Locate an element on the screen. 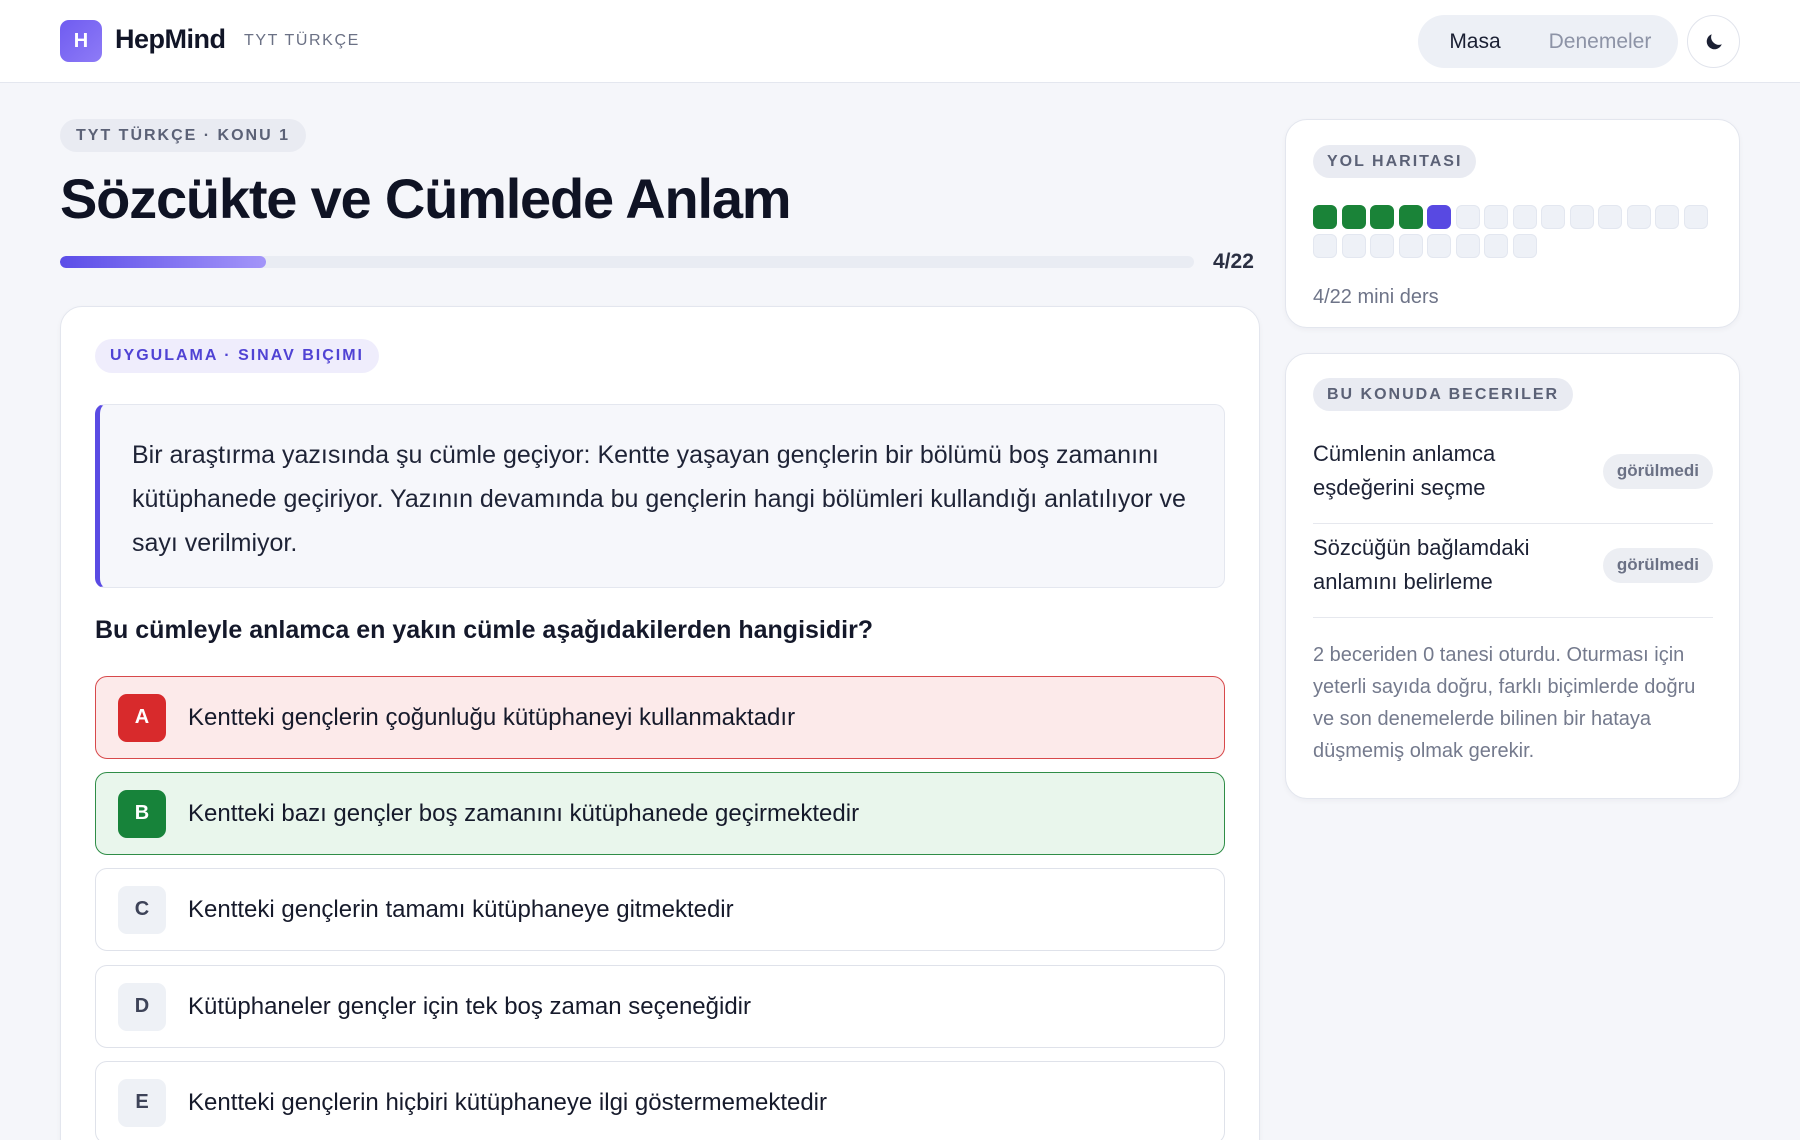 The width and height of the screenshot is (1800, 1140). tab-masa: Masa is located at coordinates (1475, 41).